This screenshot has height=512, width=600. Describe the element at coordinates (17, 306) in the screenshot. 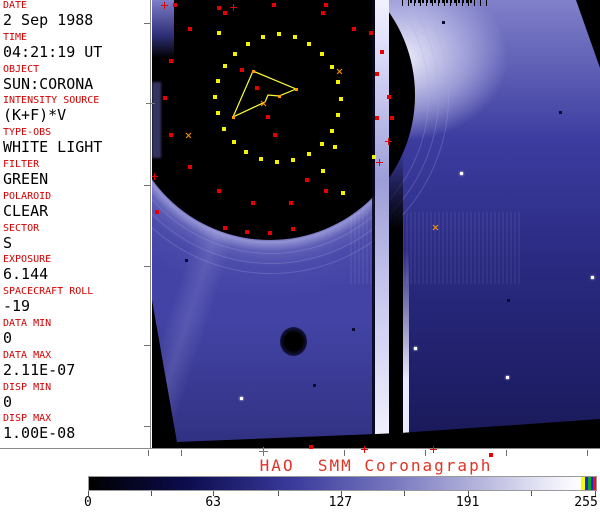

I see `metadata-value: -19` at that location.